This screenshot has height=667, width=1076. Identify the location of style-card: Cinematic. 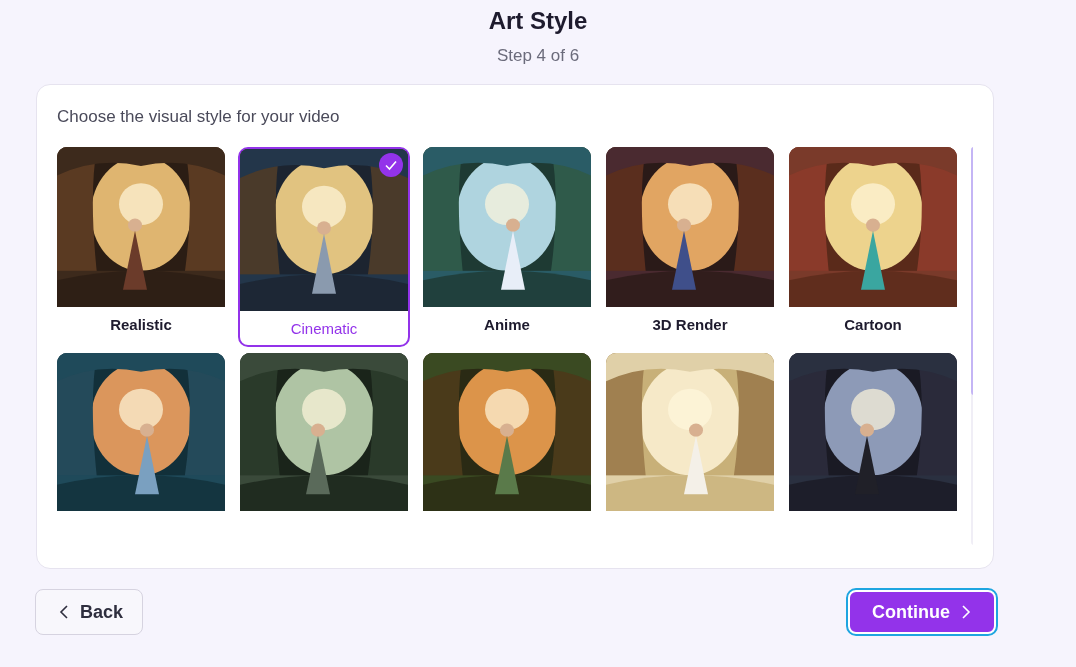
(324, 247).